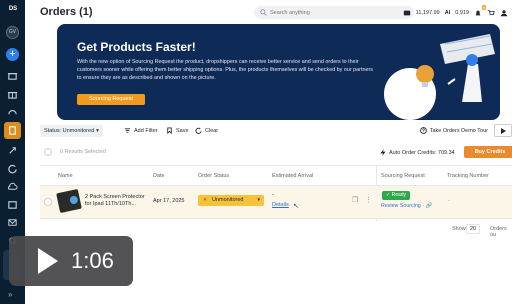 The height and width of the screenshot is (304, 512). What do you see at coordinates (92, 260) in the screenshot?
I see `video-duration: 1:06` at bounding box center [92, 260].